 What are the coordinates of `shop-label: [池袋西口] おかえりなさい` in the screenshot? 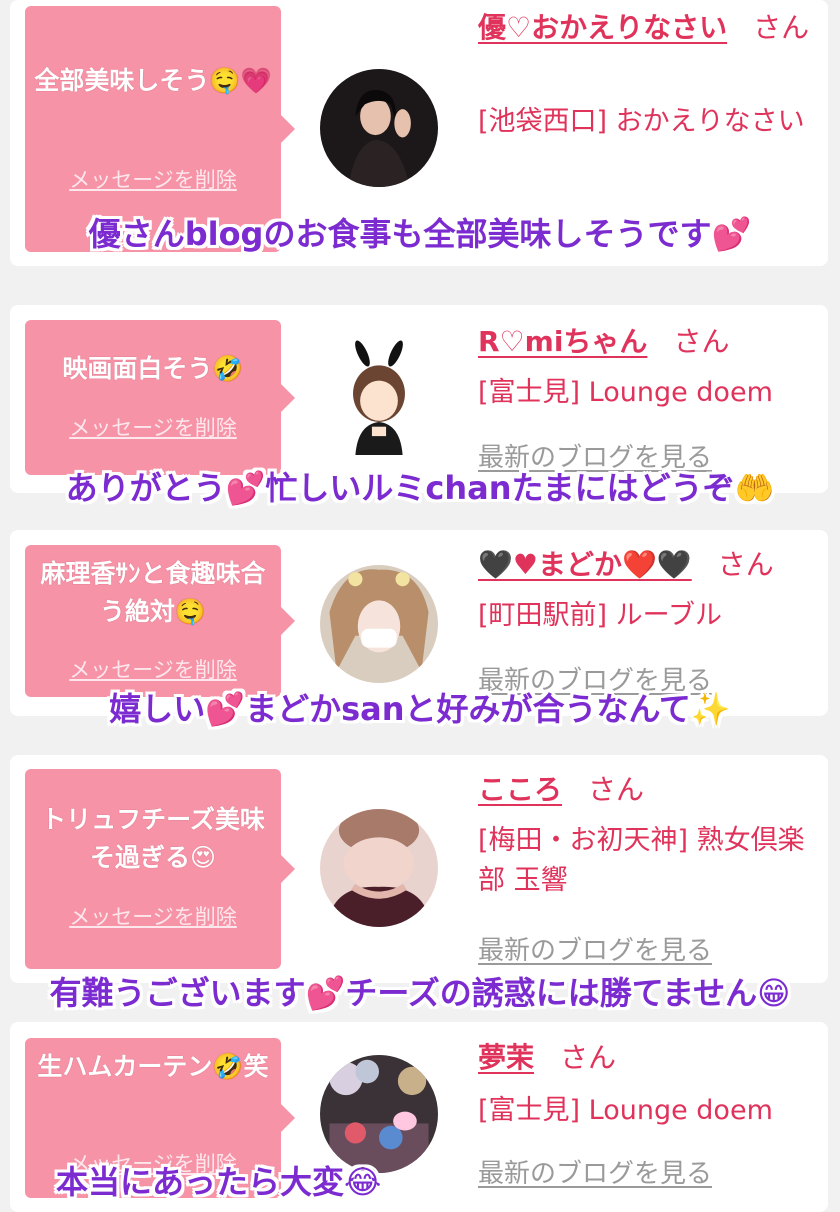 It's located at (641, 121).